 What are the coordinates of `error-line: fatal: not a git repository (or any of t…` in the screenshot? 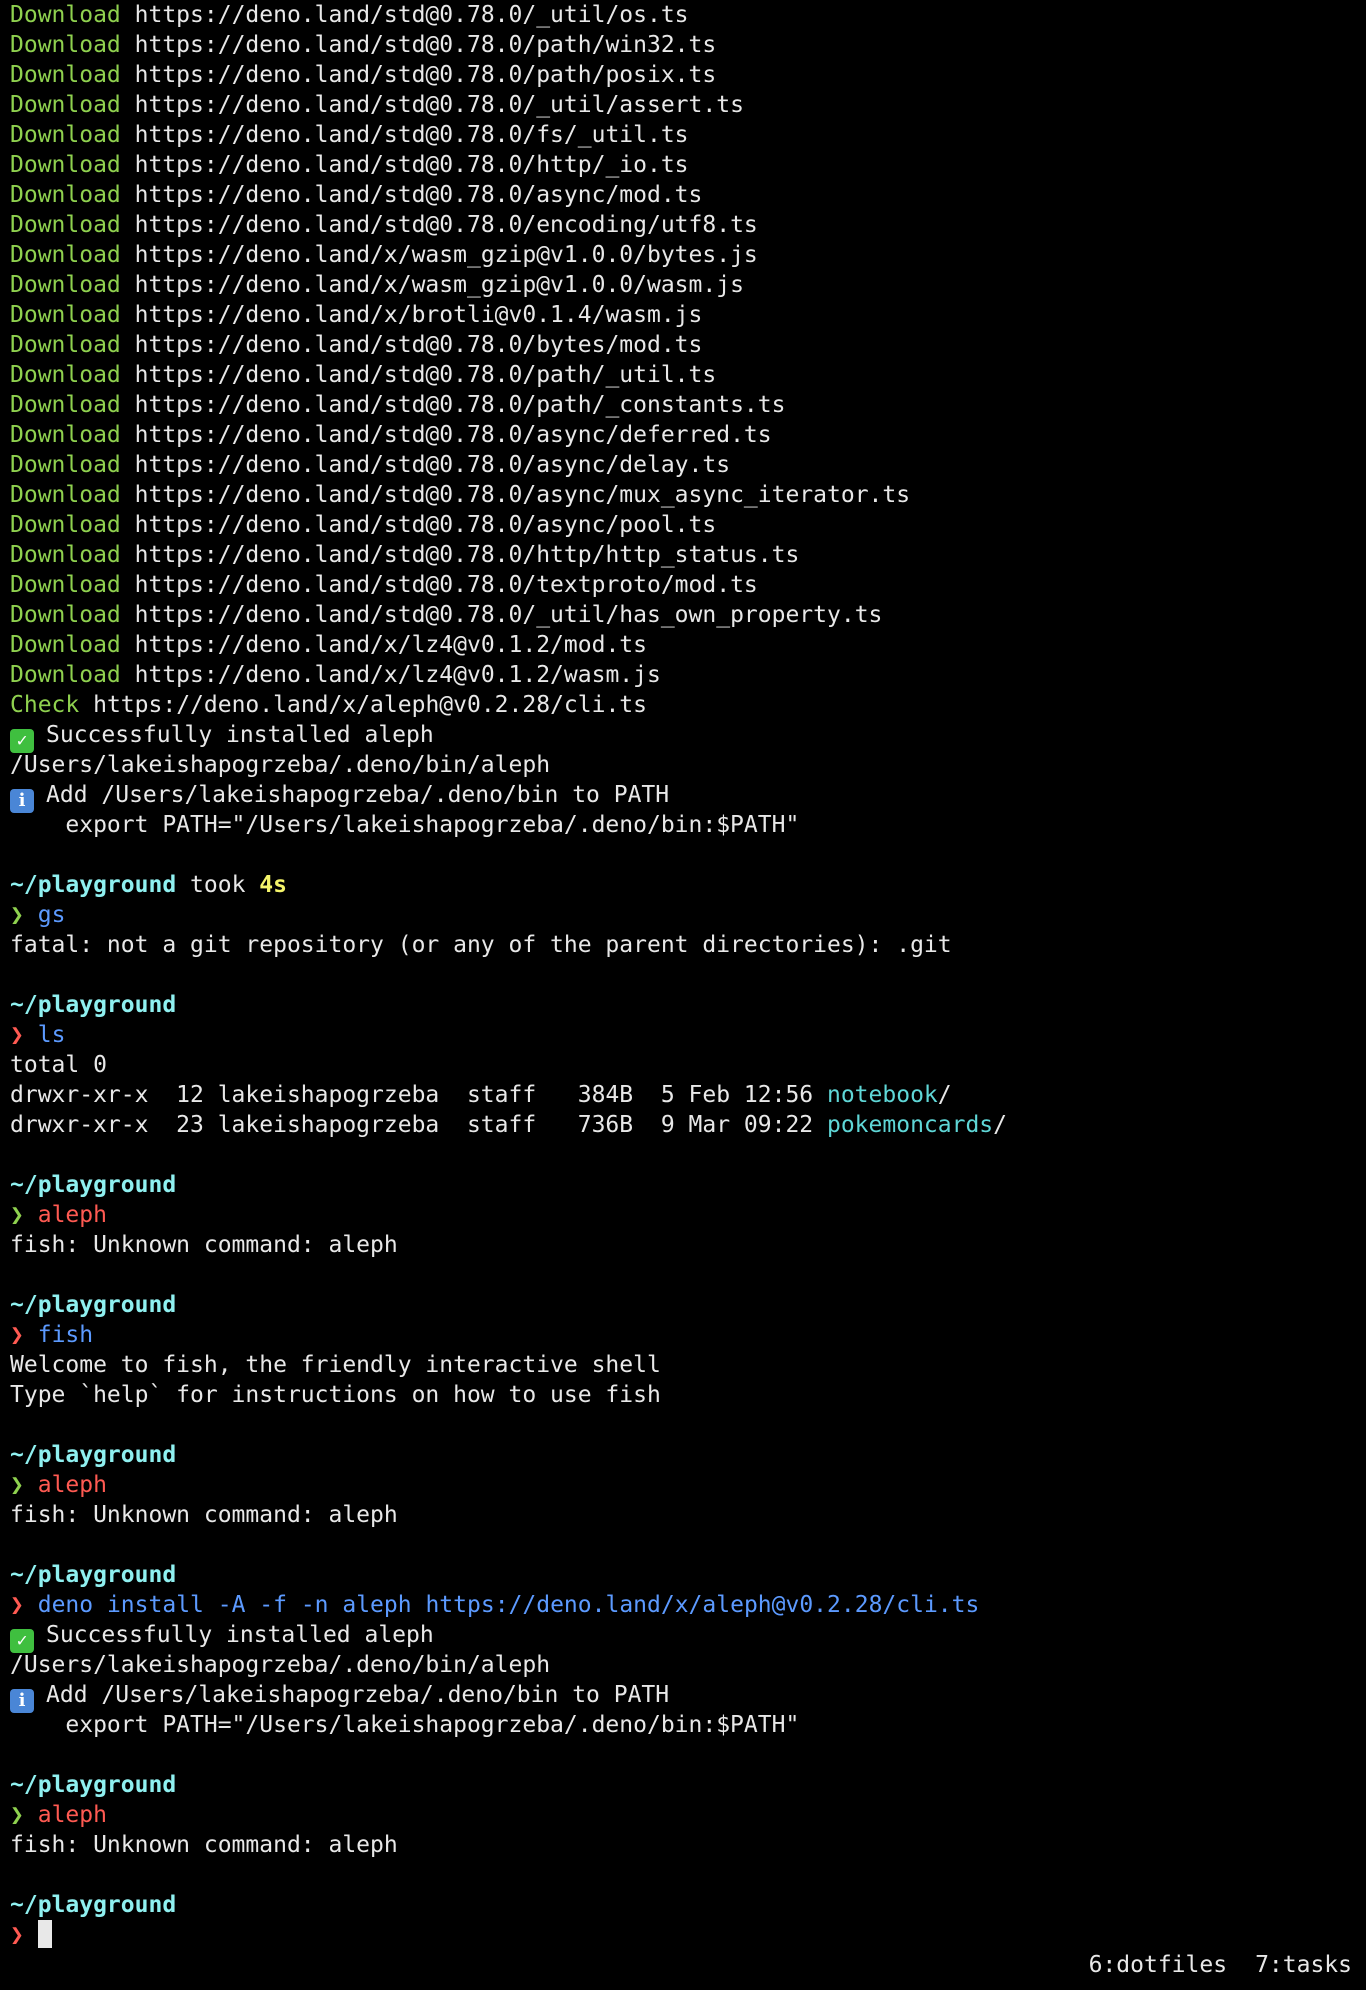 It's located at (481, 945).